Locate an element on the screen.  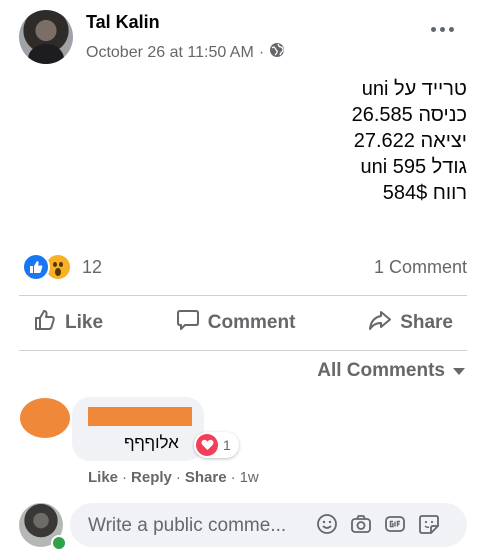
love-reaction-icon is located at coordinates (207, 445).